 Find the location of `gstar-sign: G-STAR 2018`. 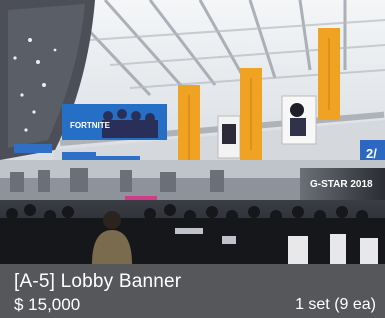

gstar-sign: G-STAR 2018 is located at coordinates (342, 184).